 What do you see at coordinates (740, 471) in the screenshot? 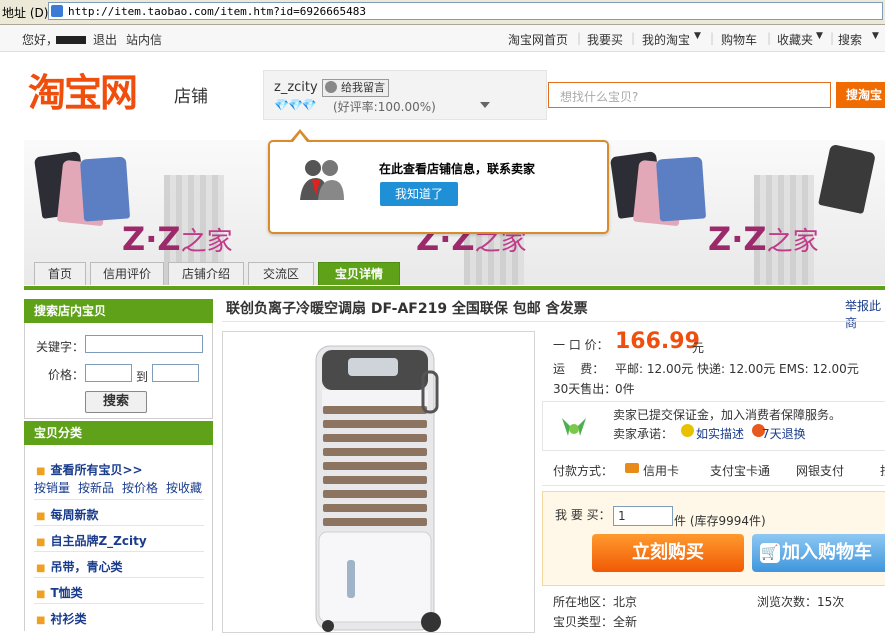
I see `payment-alipay-card: 支付宝卡通` at bounding box center [740, 471].